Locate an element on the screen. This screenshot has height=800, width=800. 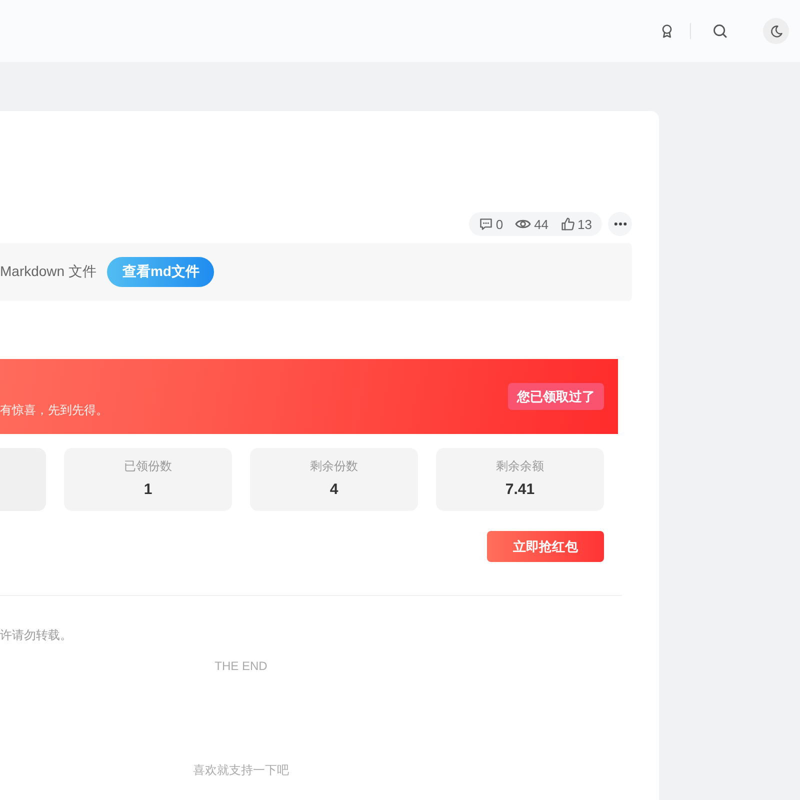
view-count: 44 is located at coordinates (541, 224).